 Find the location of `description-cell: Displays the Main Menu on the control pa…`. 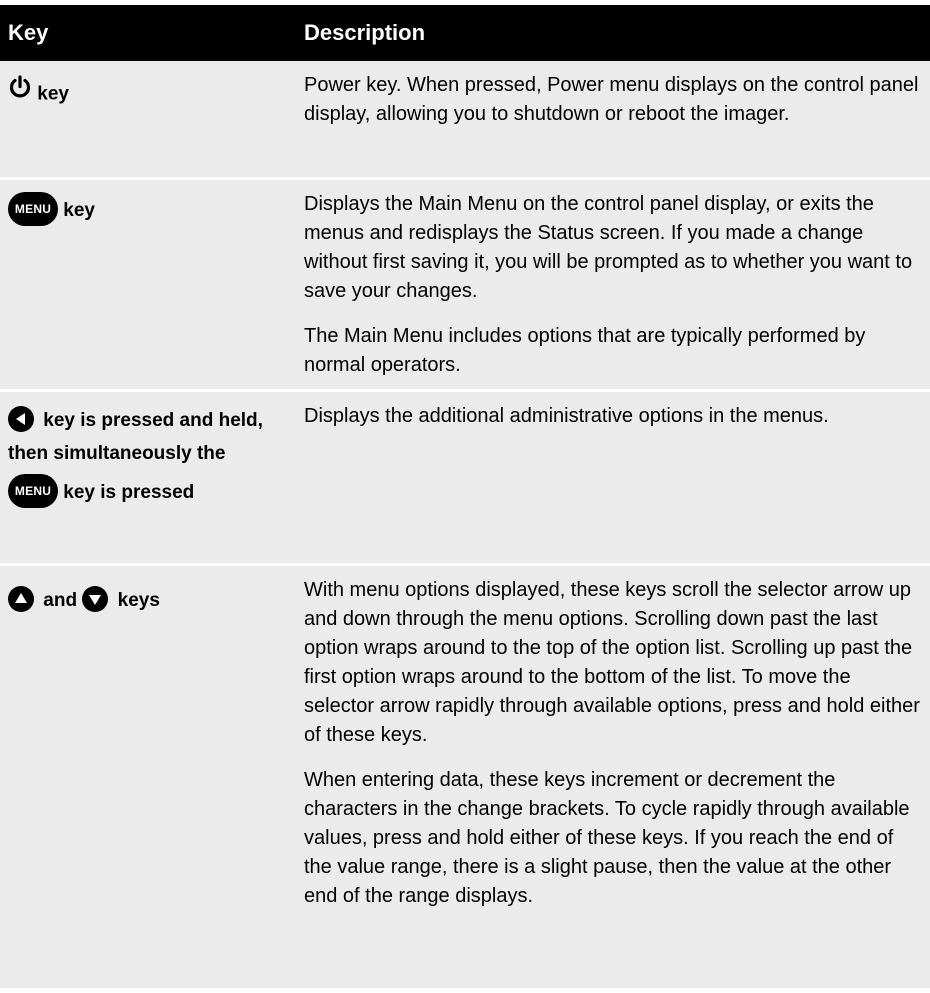

description-cell: Displays the Main Menu on the control pa… is located at coordinates (613, 284).